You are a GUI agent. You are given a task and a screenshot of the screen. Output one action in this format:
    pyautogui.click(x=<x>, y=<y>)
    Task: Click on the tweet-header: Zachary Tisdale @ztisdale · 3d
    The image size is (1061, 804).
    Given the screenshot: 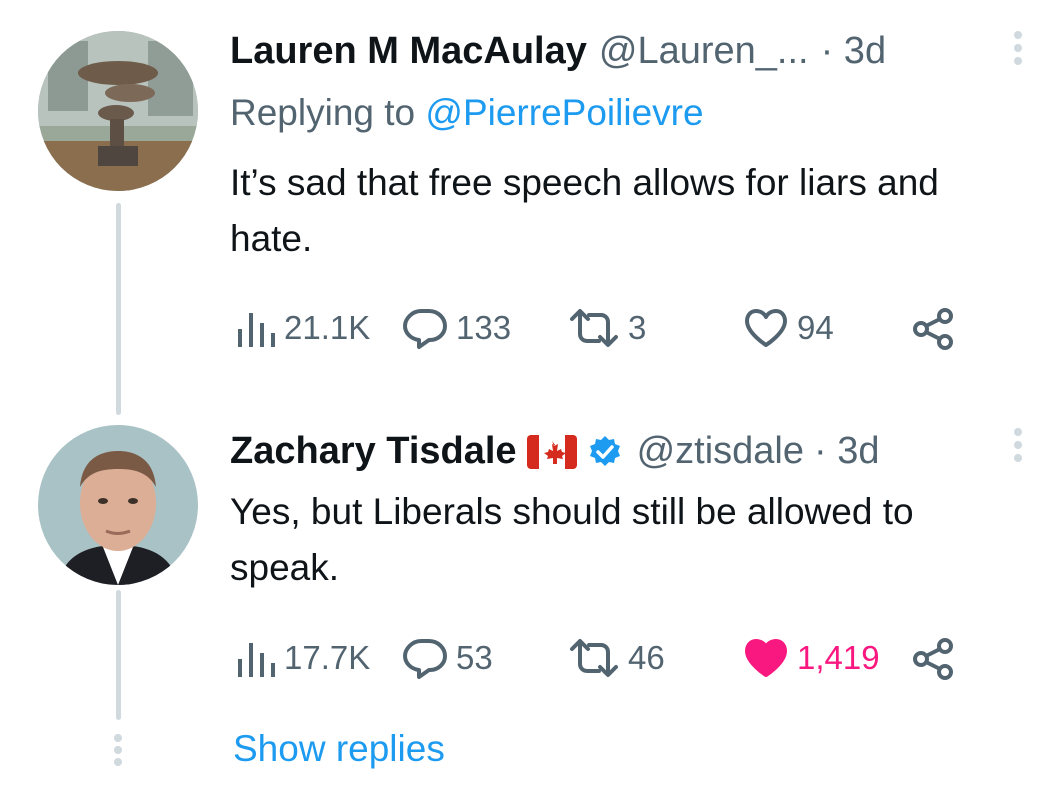 What is the action you would take?
    pyautogui.click(x=554, y=451)
    